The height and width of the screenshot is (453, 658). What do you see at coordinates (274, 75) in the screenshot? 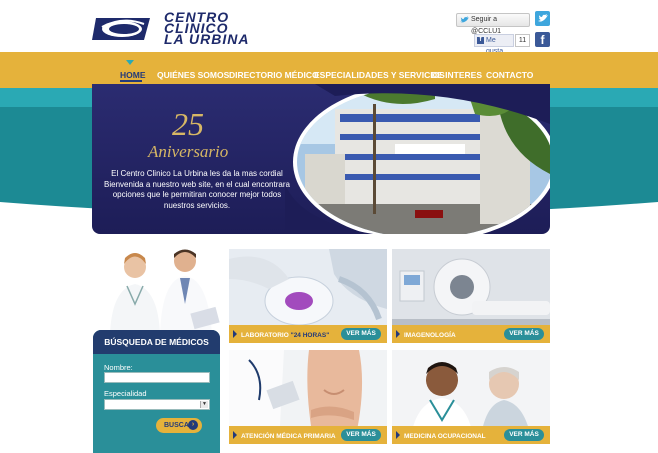
I see `nav-directorio-medico: DIRECTORIO MÉDICO` at bounding box center [274, 75].